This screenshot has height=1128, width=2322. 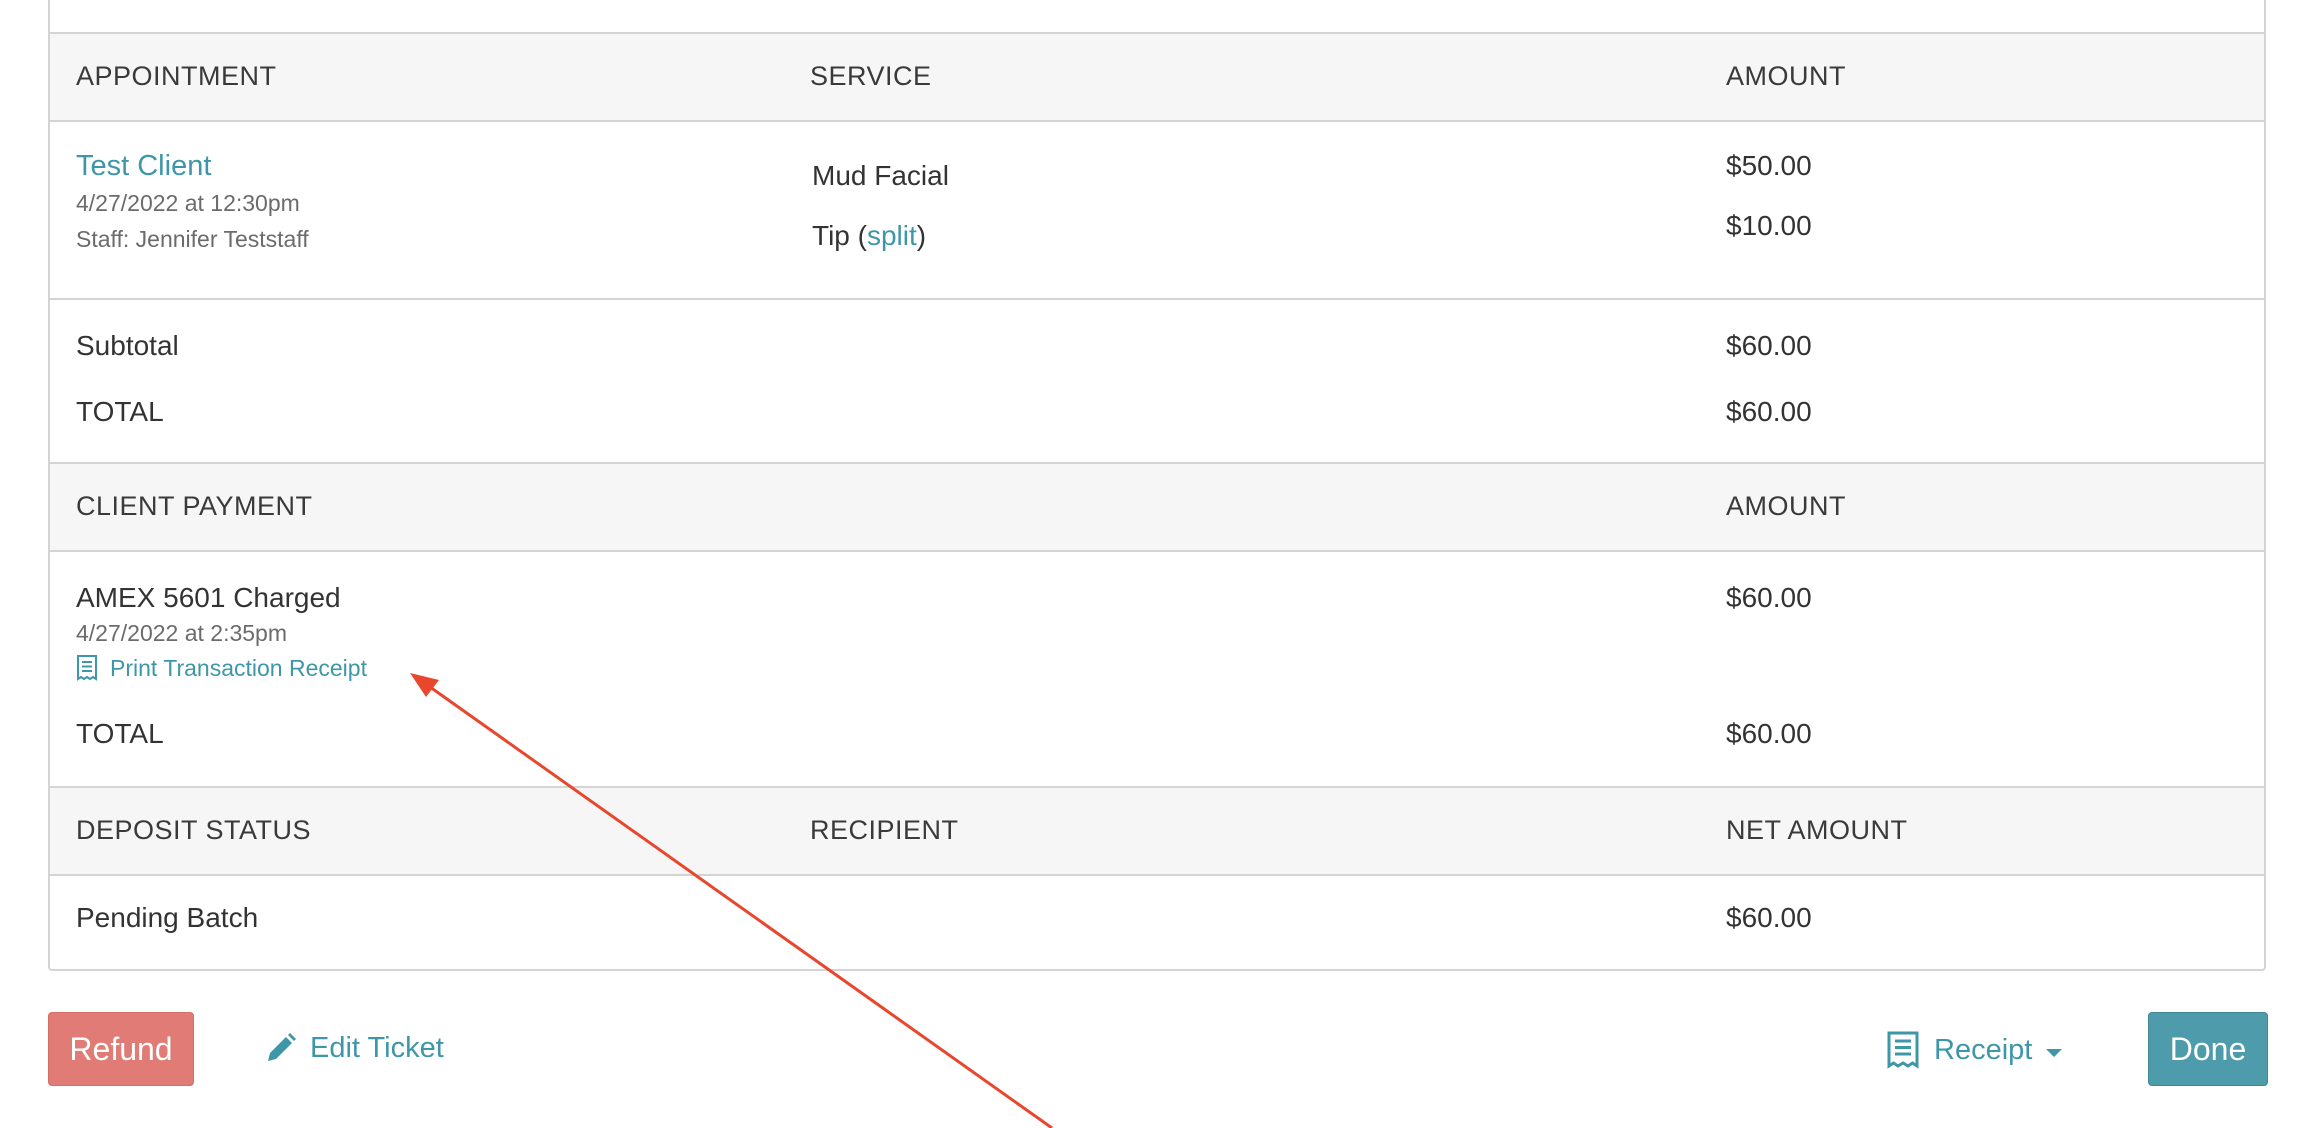 I want to click on appointment-header-row: APPOINTMENT SERVICE AMOUNT, so click(x=1157, y=77).